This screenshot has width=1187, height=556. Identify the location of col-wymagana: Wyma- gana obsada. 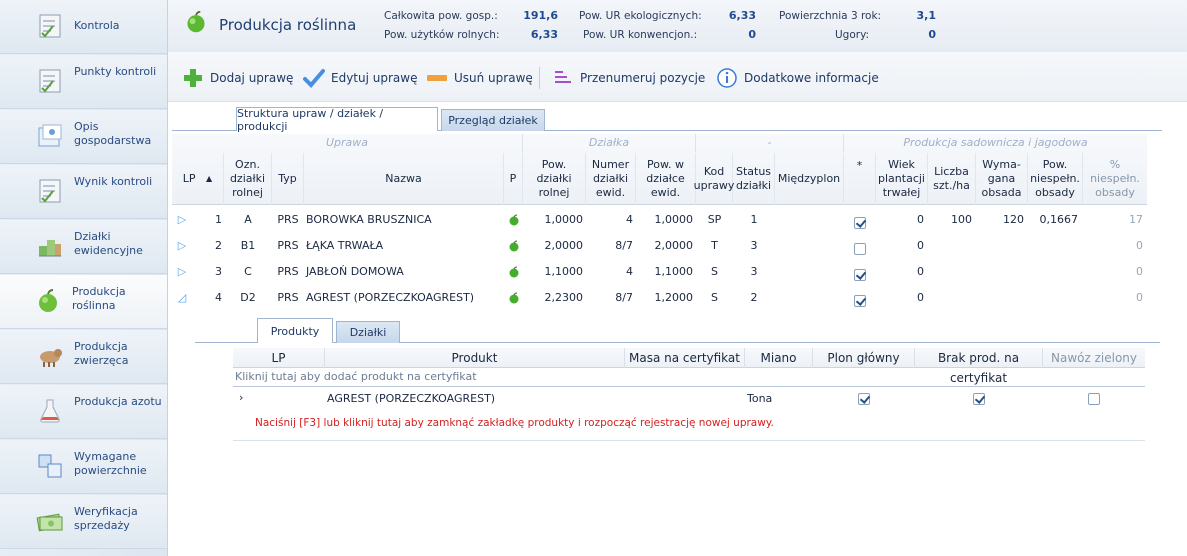
(1002, 179).